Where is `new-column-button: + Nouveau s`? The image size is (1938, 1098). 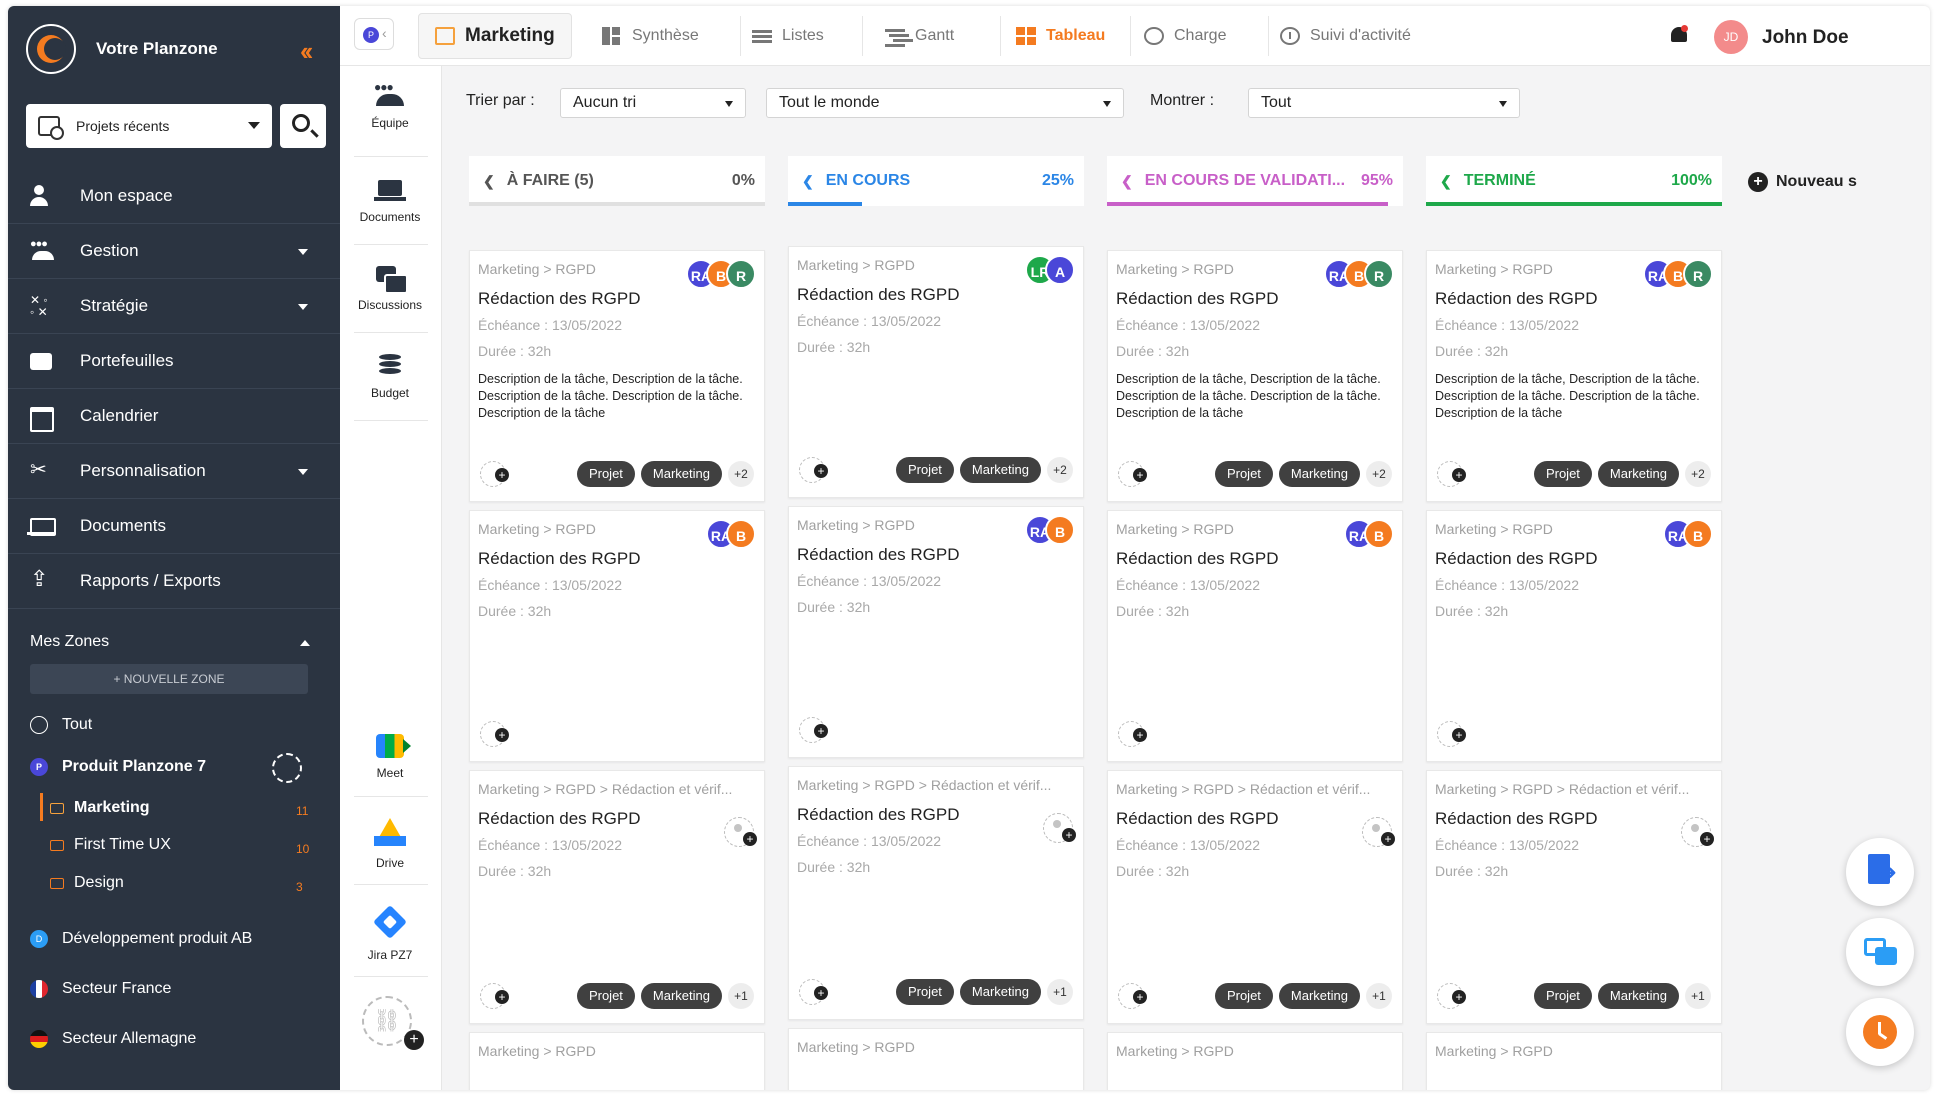
new-column-button: + Nouveau s is located at coordinates (1802, 182).